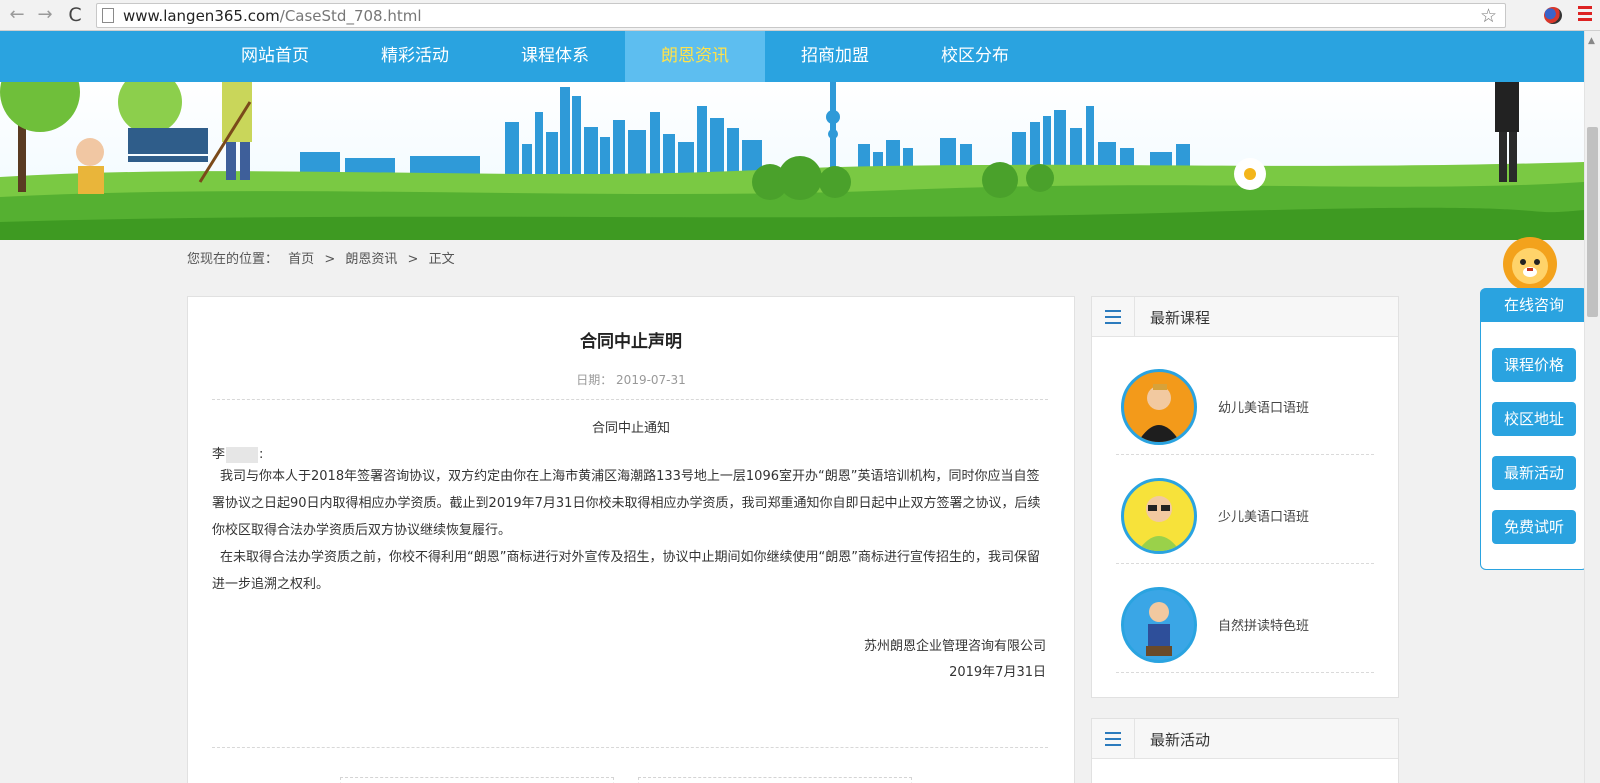  What do you see at coordinates (371, 259) in the screenshot?
I see `breadcrumb-section-link: 朗恩资讯` at bounding box center [371, 259].